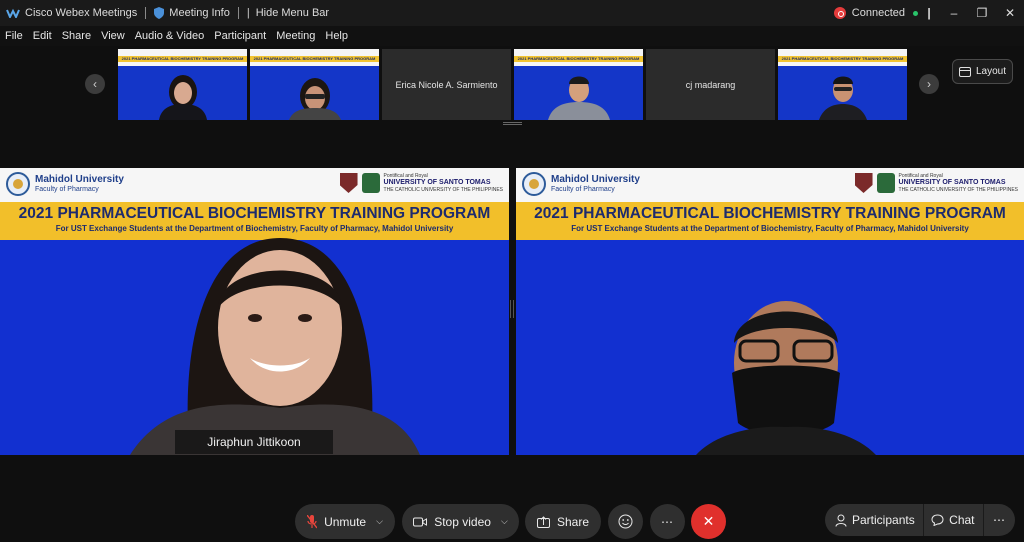 The height and width of the screenshot is (542, 1024). I want to click on close-x-icon: ✕, so click(708, 521).